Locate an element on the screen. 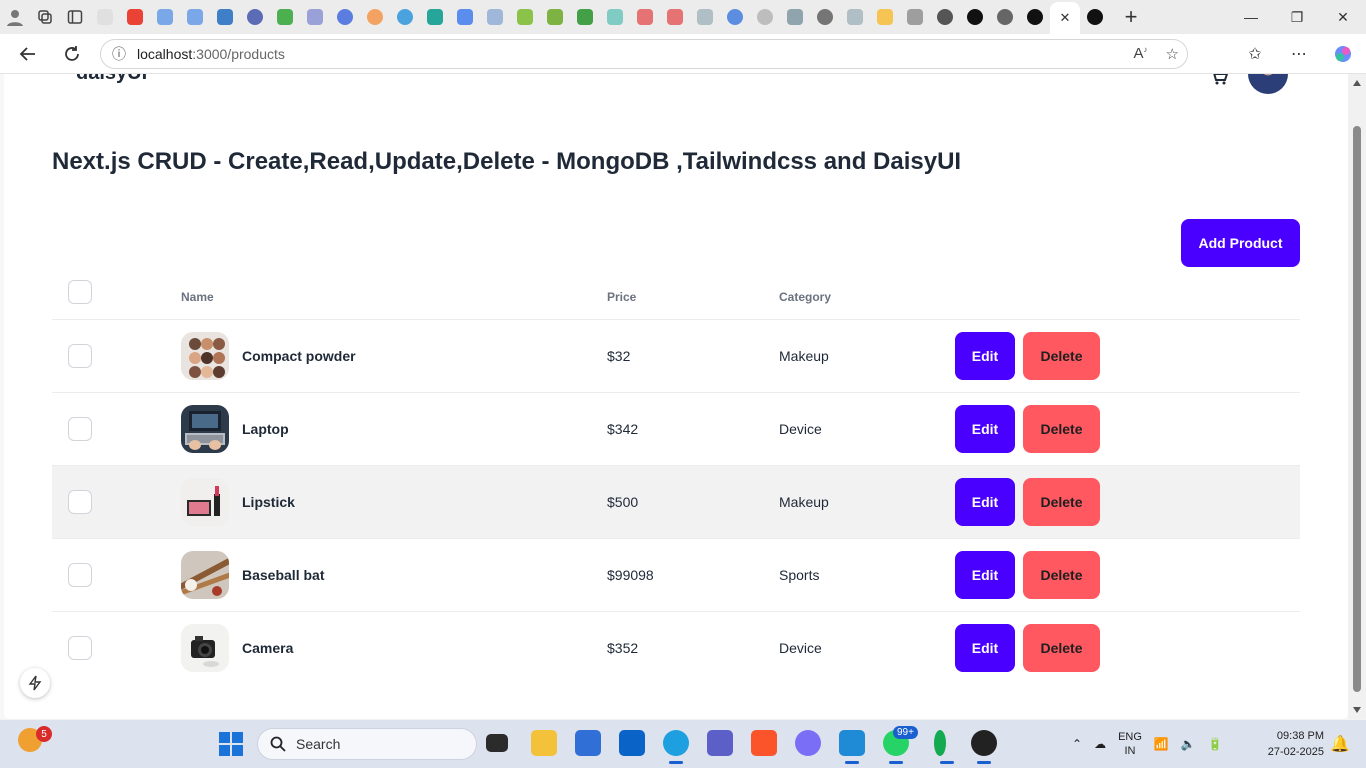 This screenshot has width=1366, height=768. tab-gmail is located at coordinates (135, 17).